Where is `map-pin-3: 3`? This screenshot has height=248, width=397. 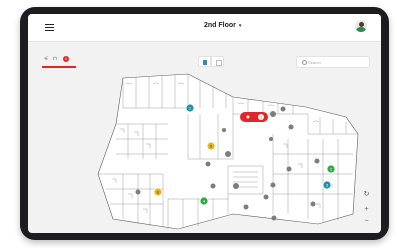
map-pin-3: 3 is located at coordinates (327, 185).